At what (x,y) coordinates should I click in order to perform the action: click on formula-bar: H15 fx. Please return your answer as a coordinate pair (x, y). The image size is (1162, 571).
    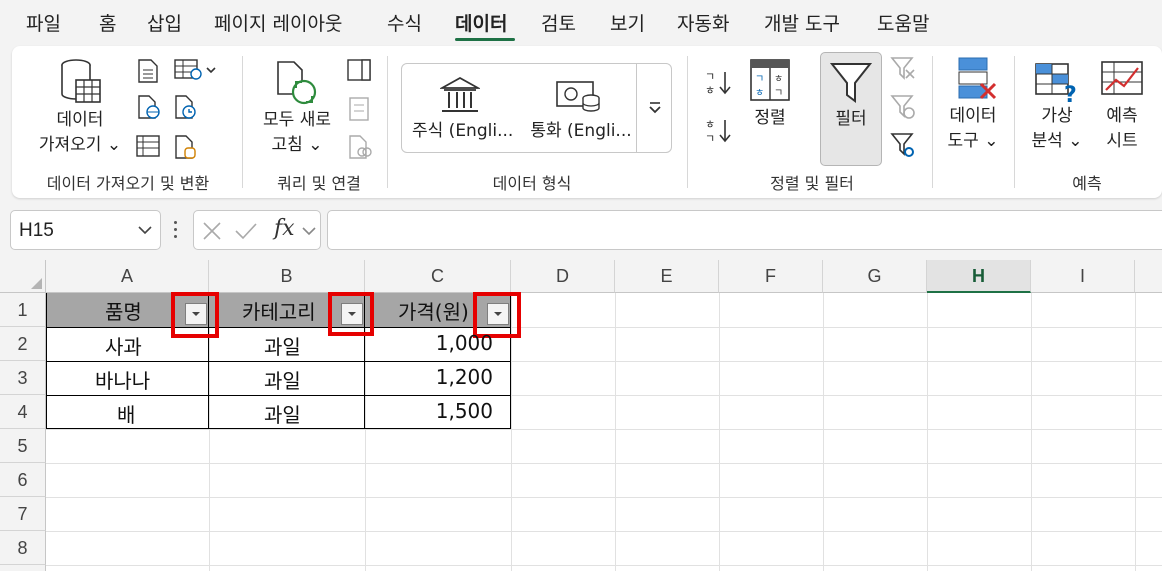
    Looking at the image, I should click on (581, 228).